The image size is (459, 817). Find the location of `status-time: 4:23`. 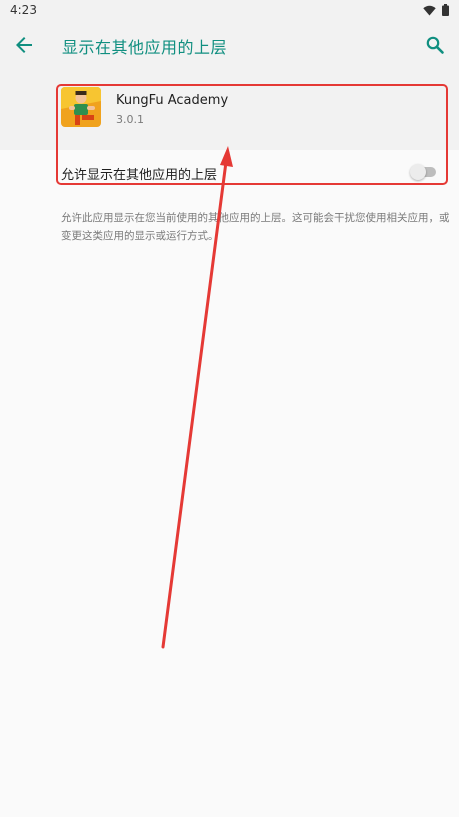

status-time: 4:23 is located at coordinates (23, 10).